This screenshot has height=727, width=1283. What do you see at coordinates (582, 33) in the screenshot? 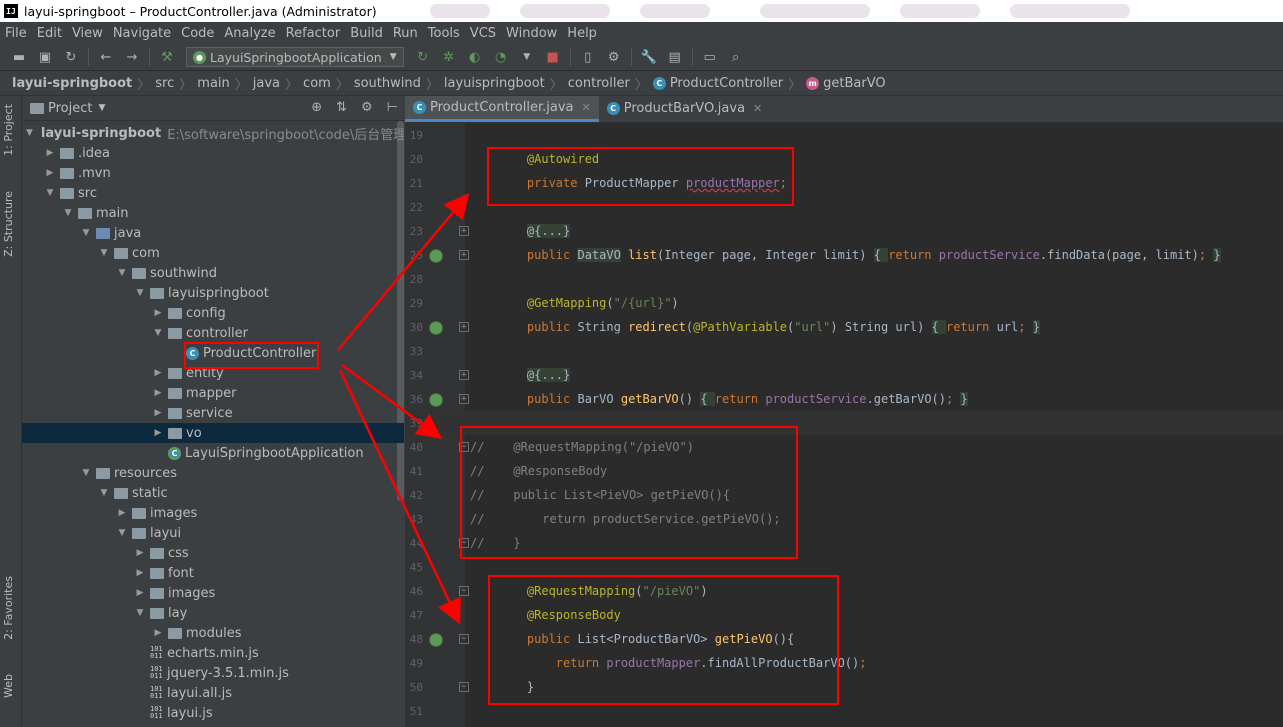
I see `menu-item-help: Help` at bounding box center [582, 33].